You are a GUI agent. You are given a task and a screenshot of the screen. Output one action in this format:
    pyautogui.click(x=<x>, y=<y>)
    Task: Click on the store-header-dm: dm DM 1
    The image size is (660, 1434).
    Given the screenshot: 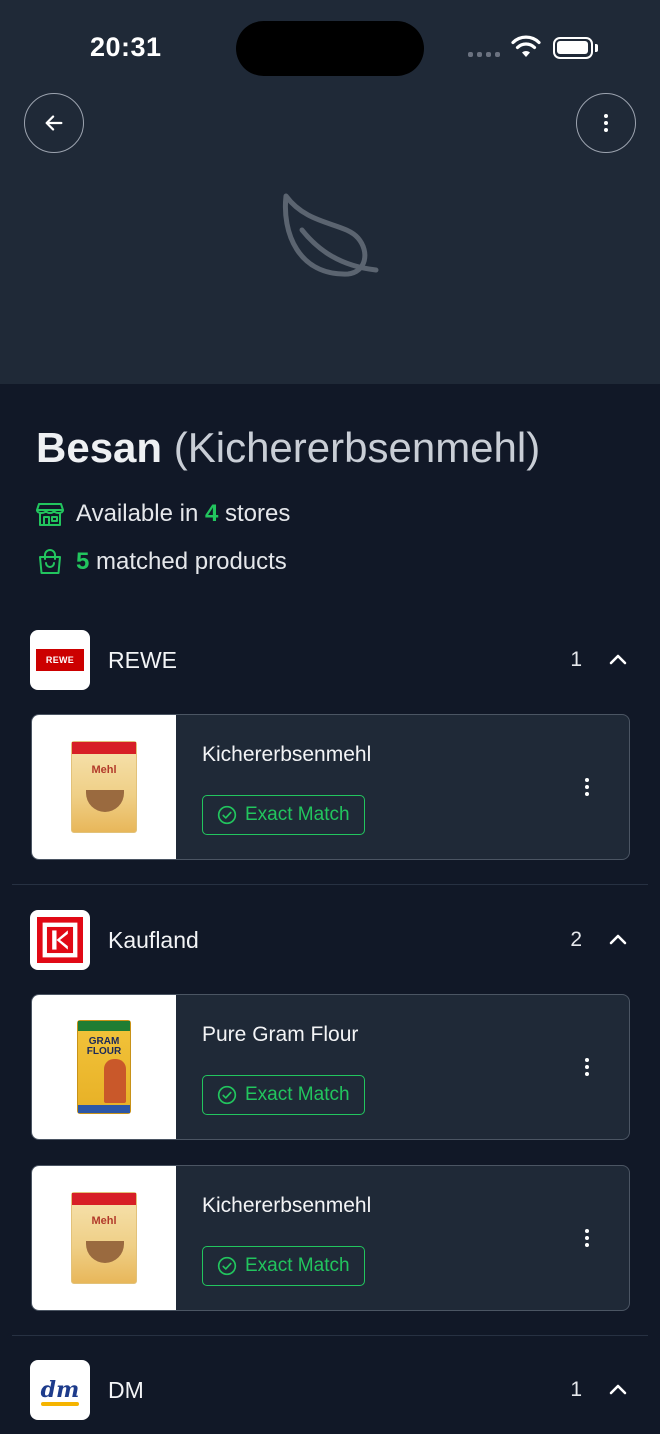 What is the action you would take?
    pyautogui.click(x=330, y=1390)
    